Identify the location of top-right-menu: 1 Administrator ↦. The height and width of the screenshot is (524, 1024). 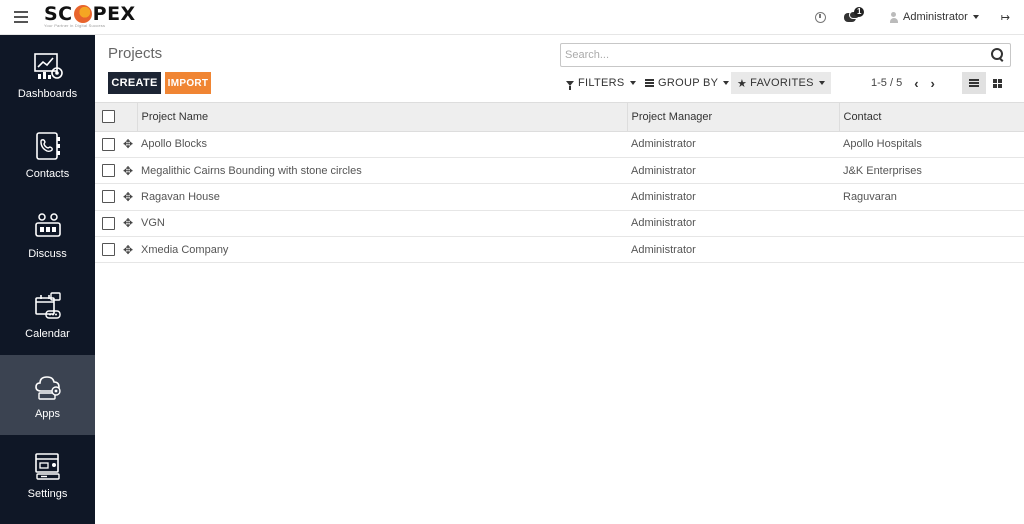
(919, 17).